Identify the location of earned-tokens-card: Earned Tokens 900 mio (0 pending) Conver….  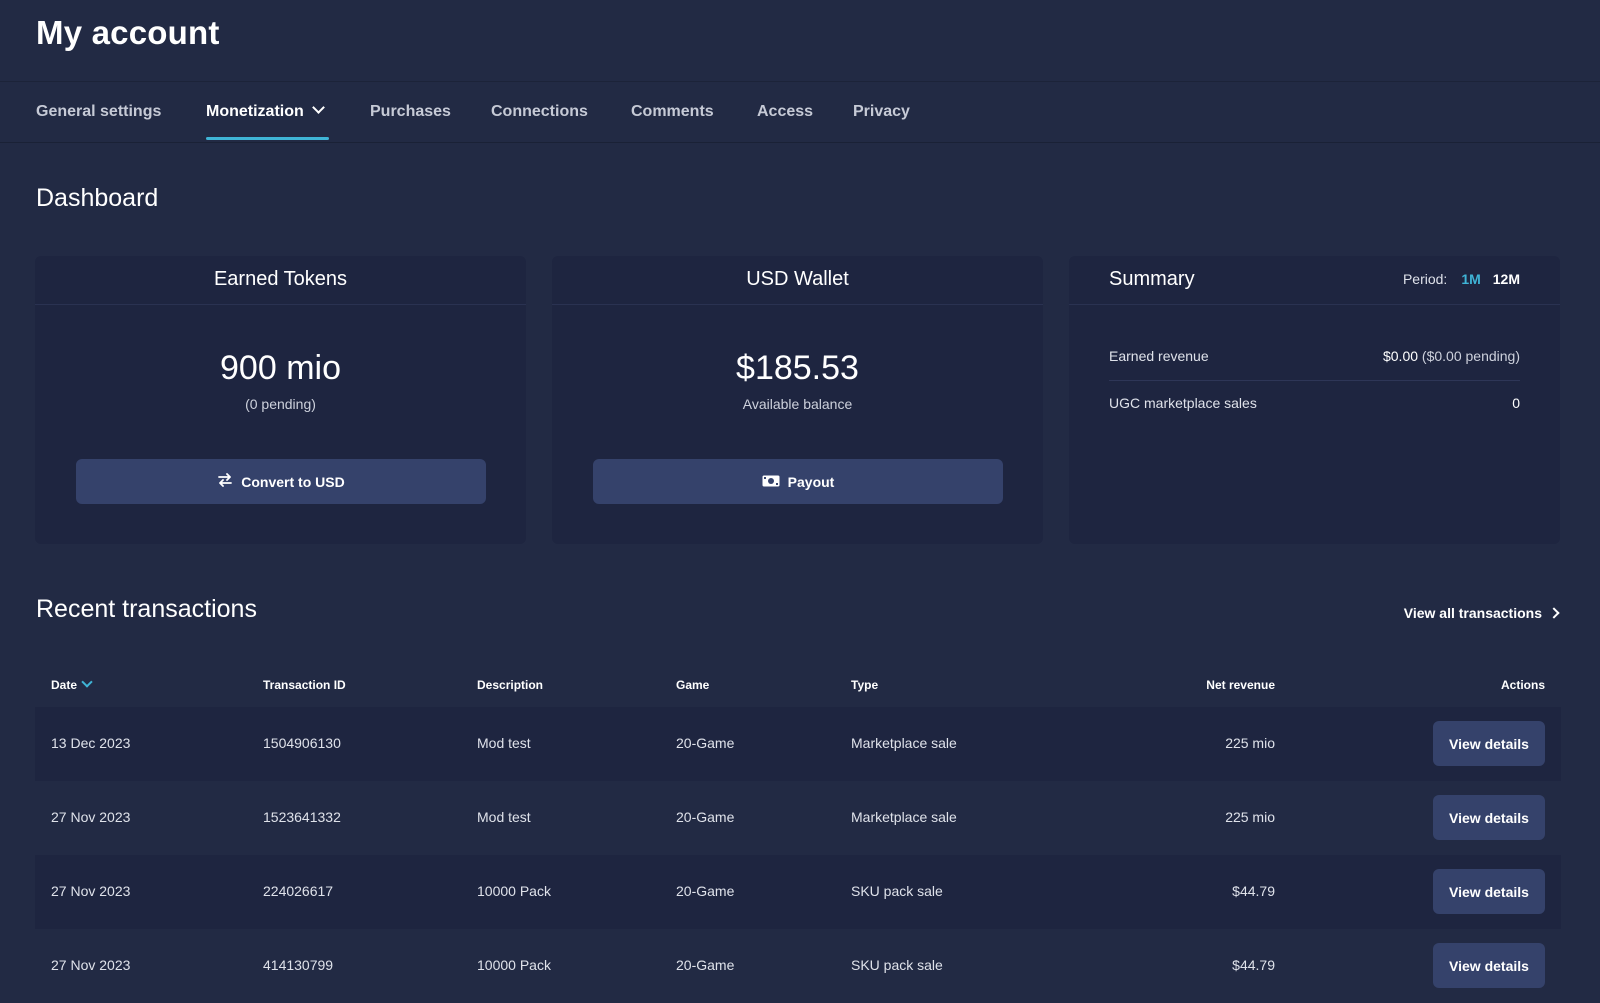
(280, 400).